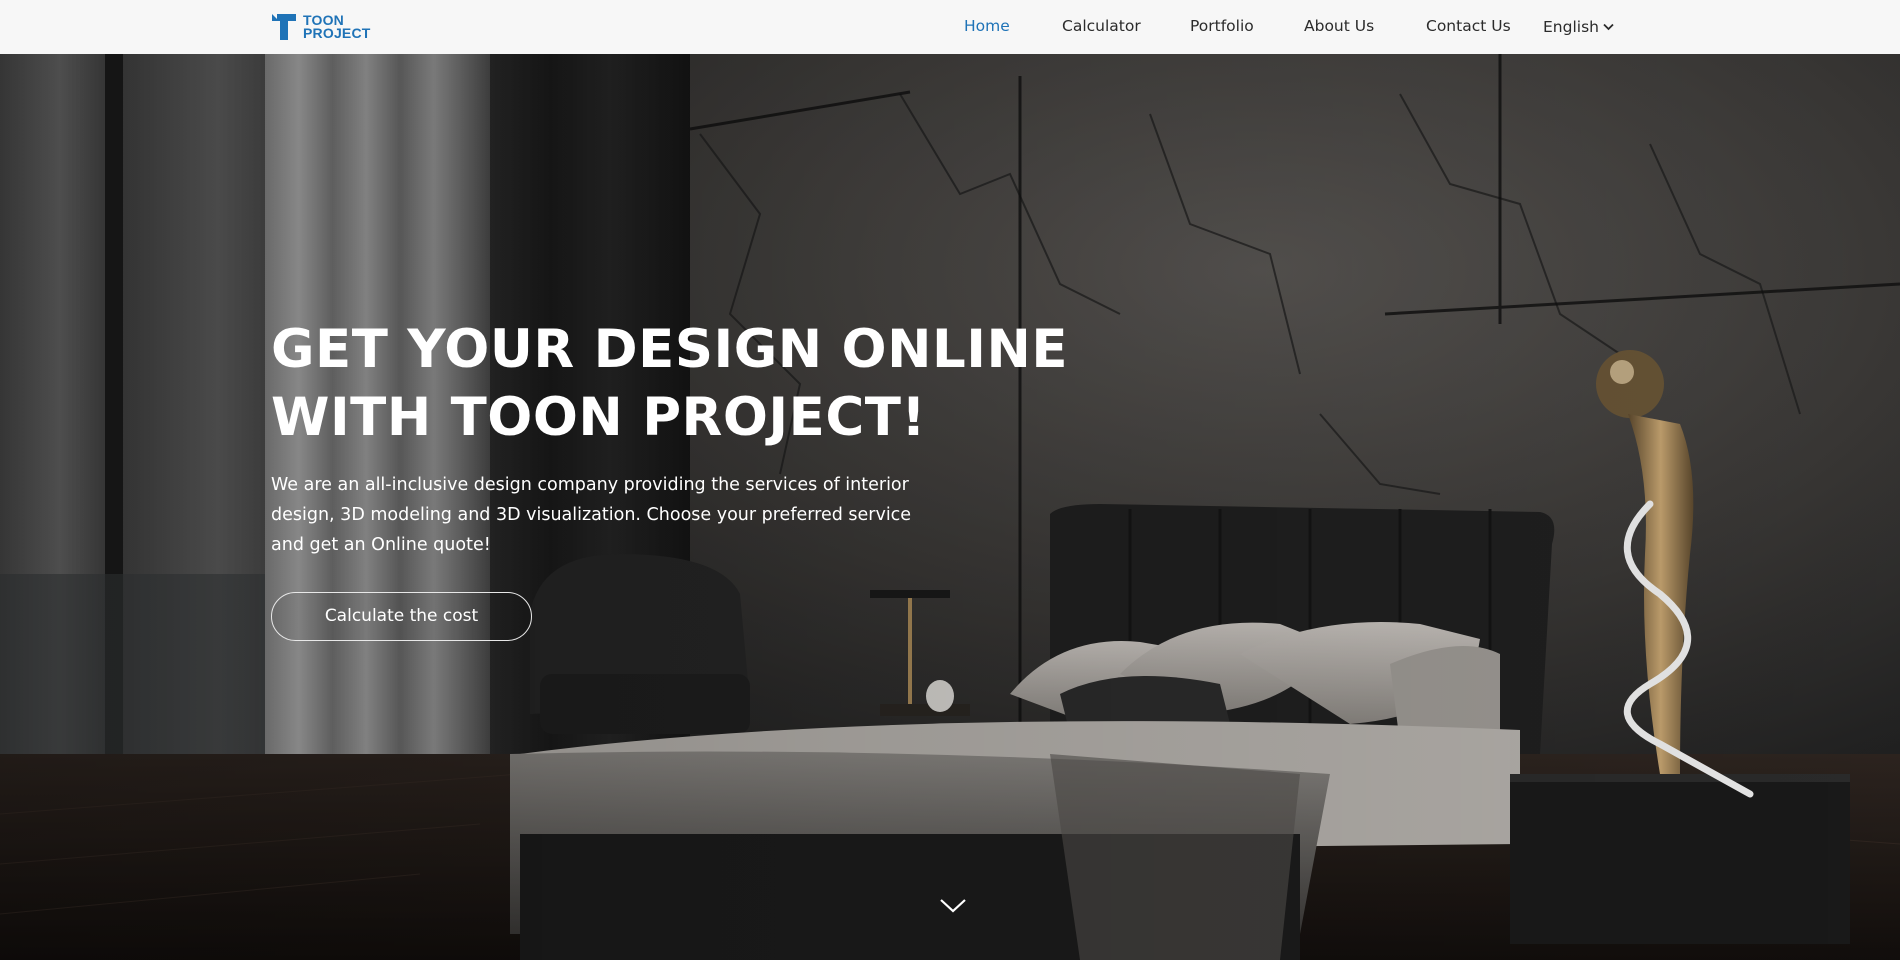  What do you see at coordinates (670, 349) in the screenshot?
I see `hero-headline-line-1: GET YOUR DESIGN ONLINE` at bounding box center [670, 349].